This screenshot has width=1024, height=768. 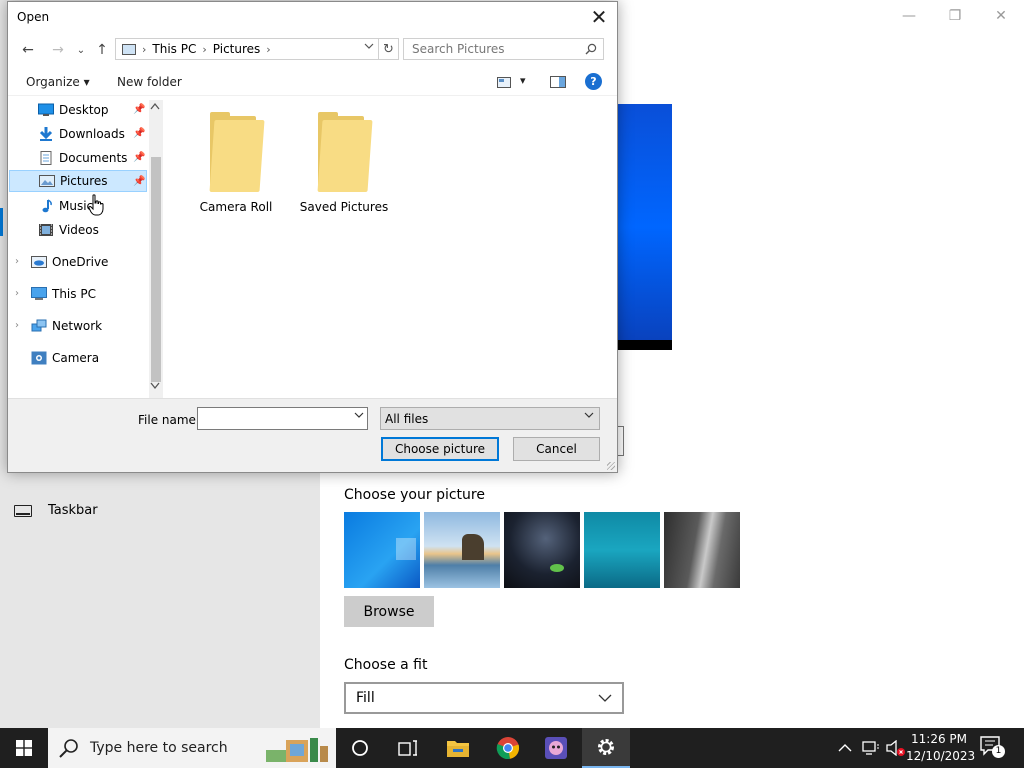 I want to click on network-status-icon, so click(x=871, y=748).